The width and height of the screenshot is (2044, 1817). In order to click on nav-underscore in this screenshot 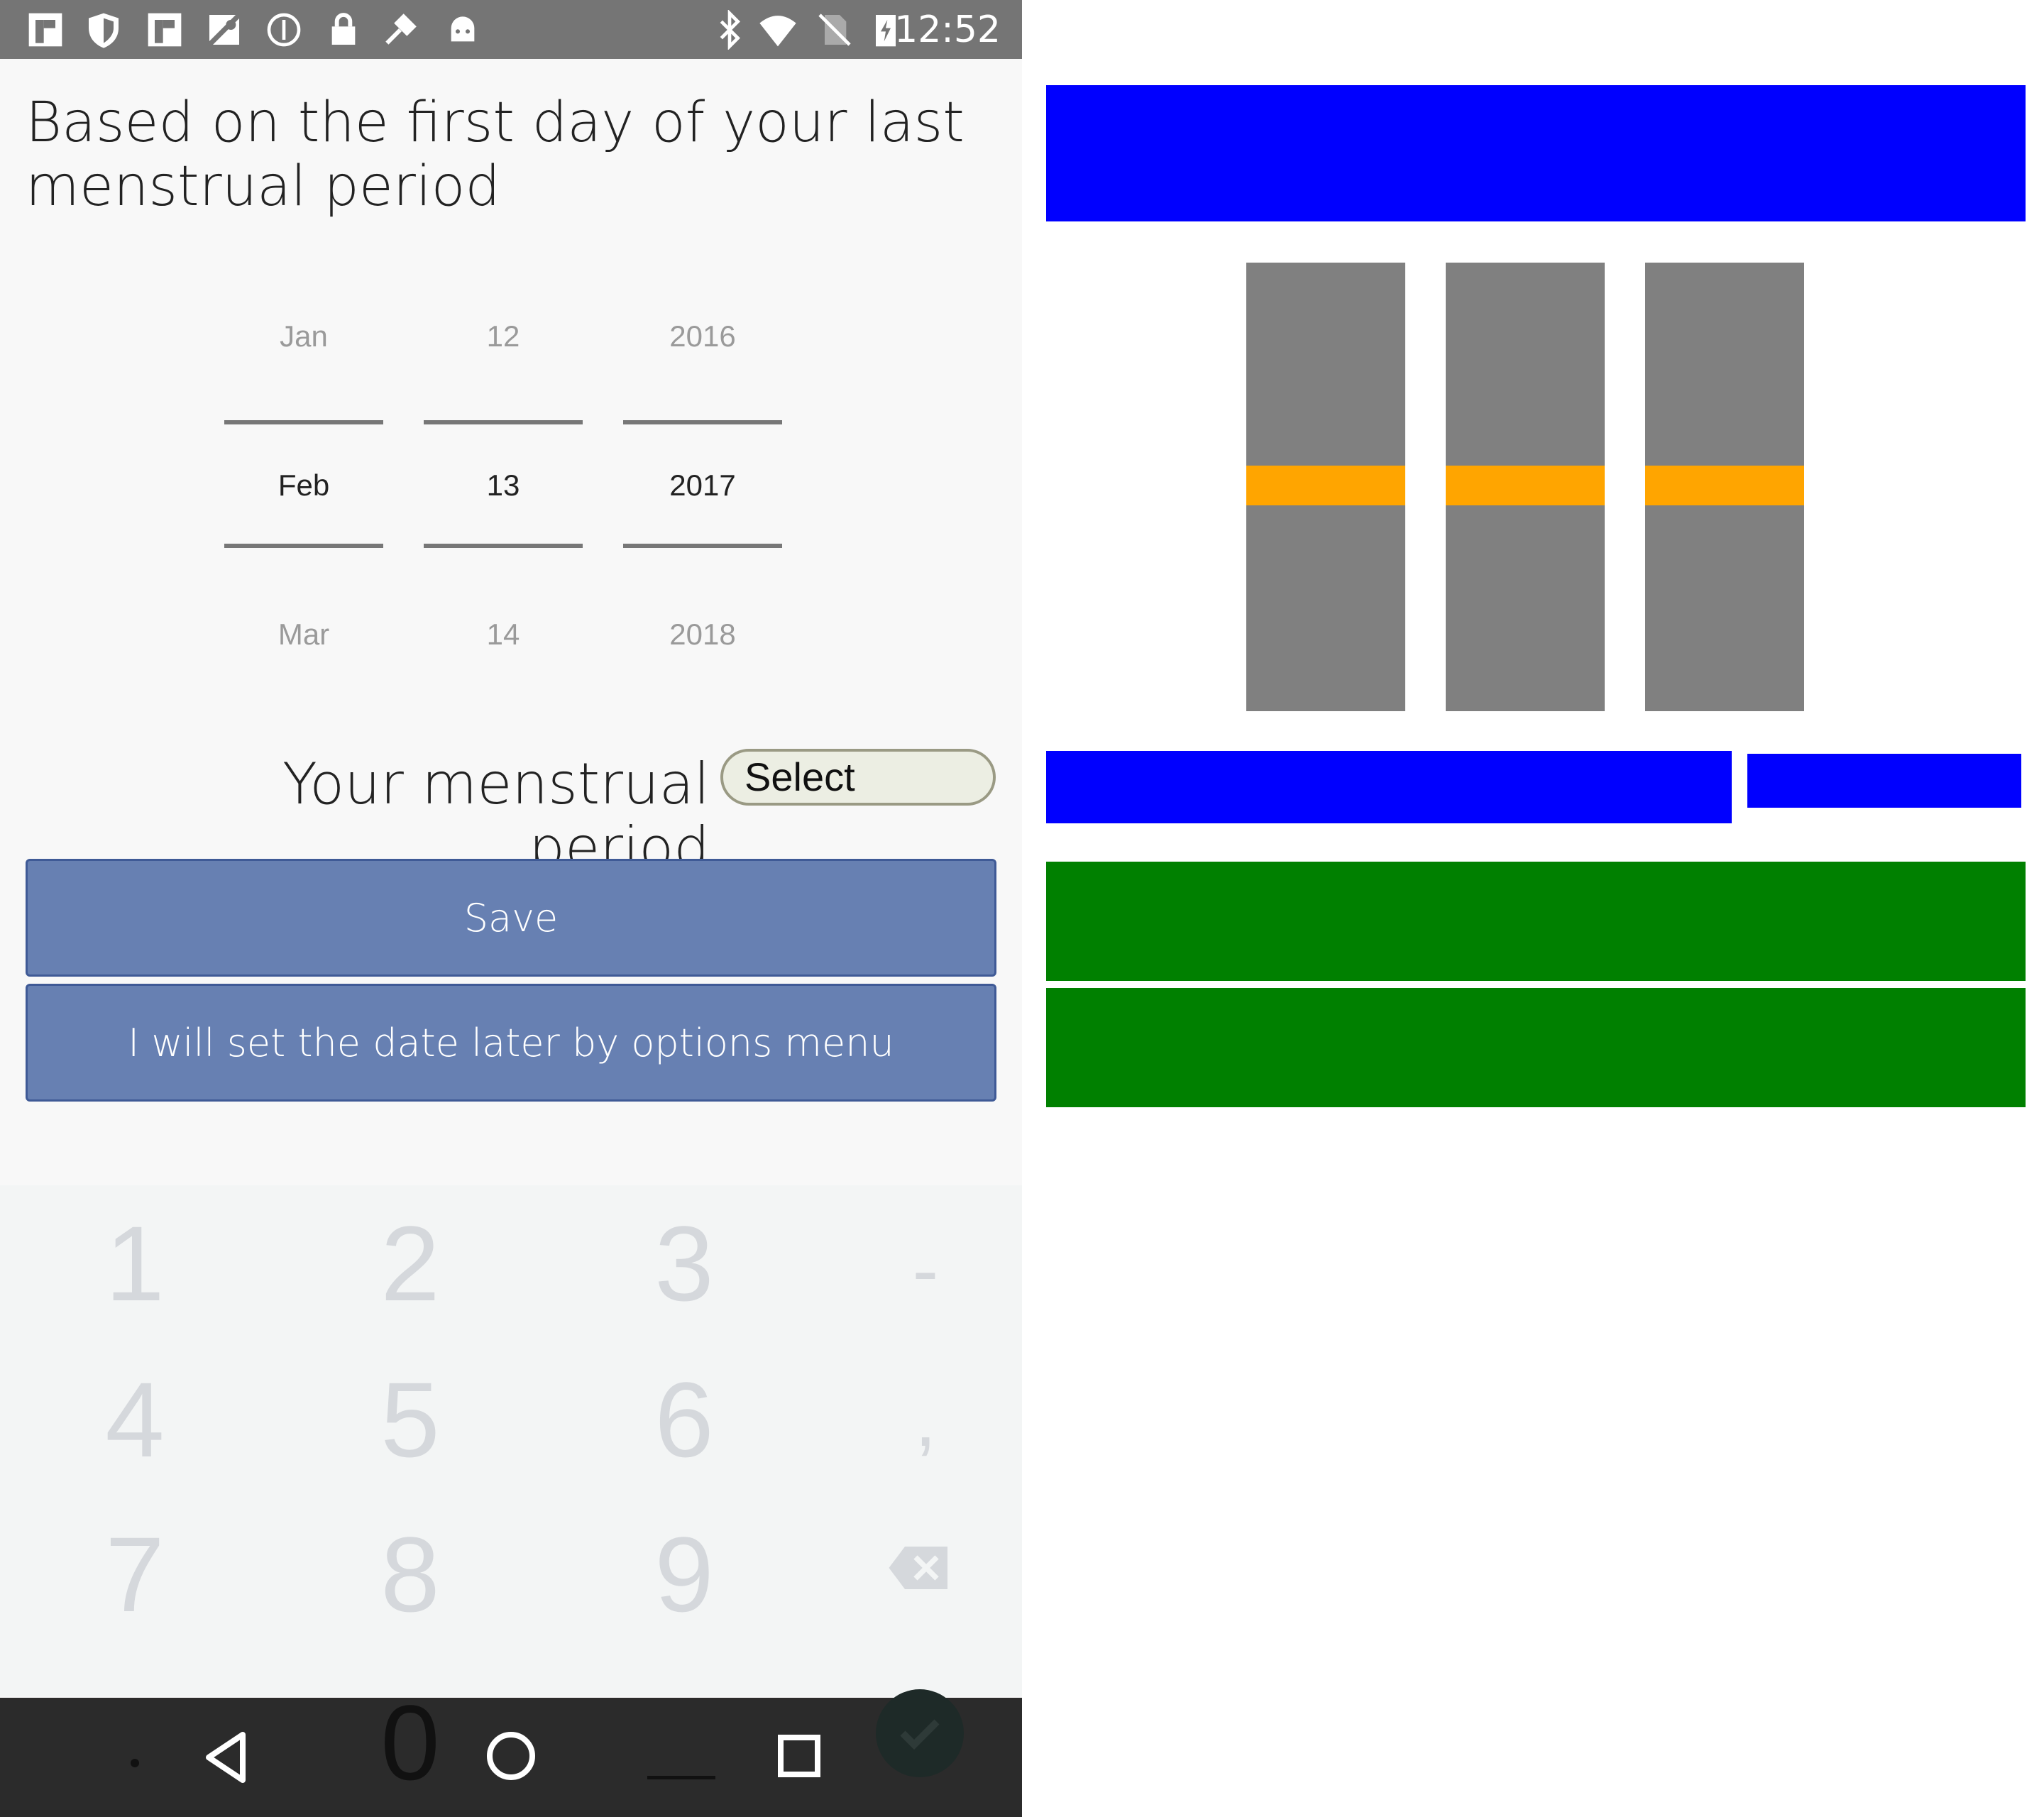, I will do `click(681, 1777)`.